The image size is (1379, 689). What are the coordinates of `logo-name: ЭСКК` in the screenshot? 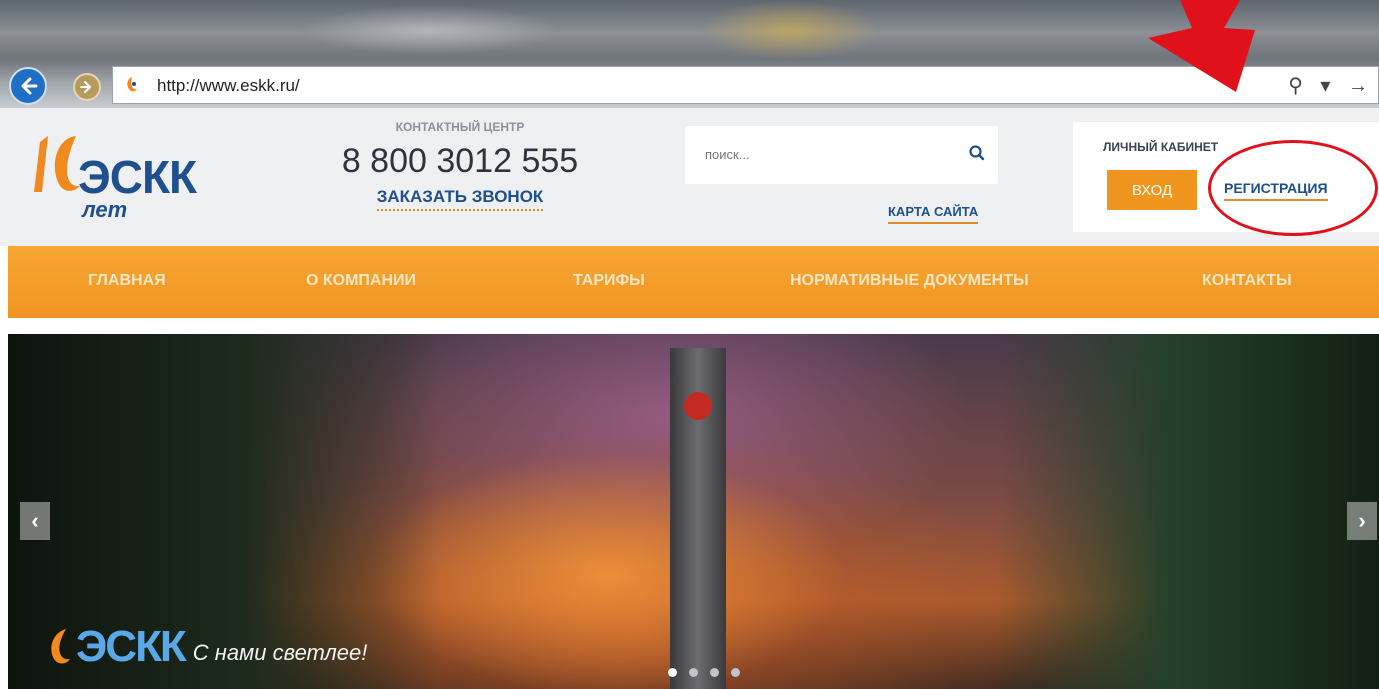 It's located at (137, 177).